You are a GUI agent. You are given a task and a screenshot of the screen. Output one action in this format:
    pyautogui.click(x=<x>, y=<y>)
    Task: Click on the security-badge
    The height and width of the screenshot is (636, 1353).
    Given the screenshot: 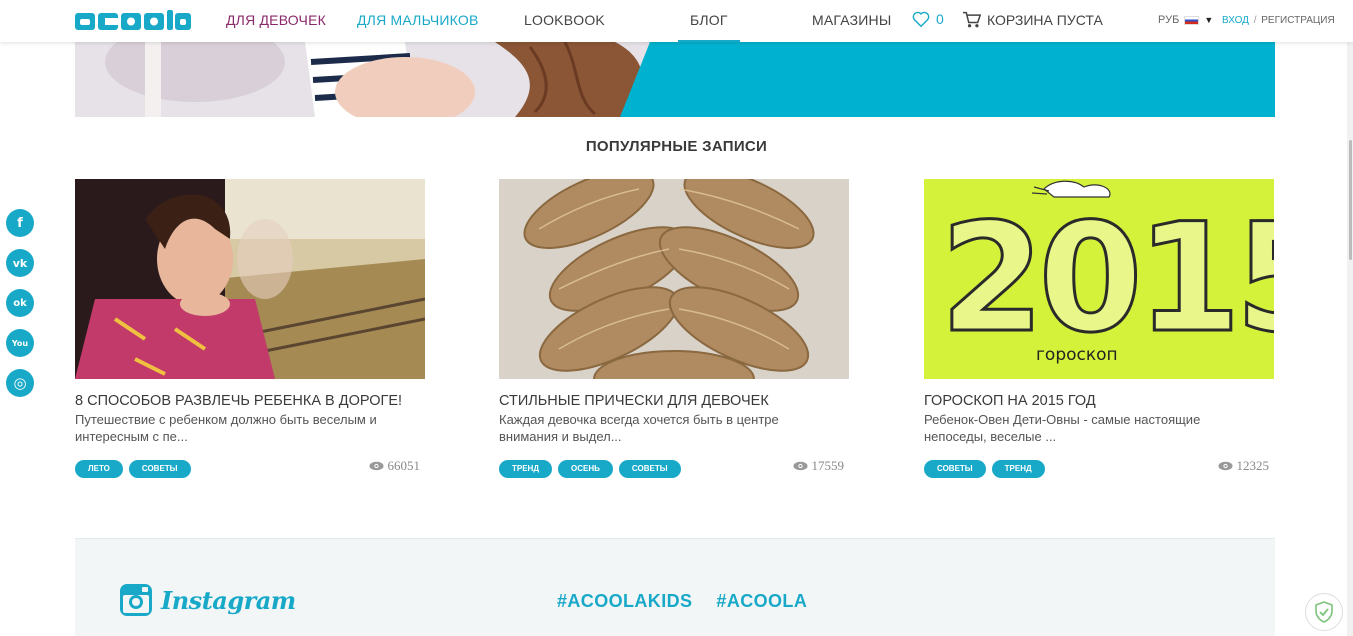 What is the action you would take?
    pyautogui.click(x=1324, y=612)
    